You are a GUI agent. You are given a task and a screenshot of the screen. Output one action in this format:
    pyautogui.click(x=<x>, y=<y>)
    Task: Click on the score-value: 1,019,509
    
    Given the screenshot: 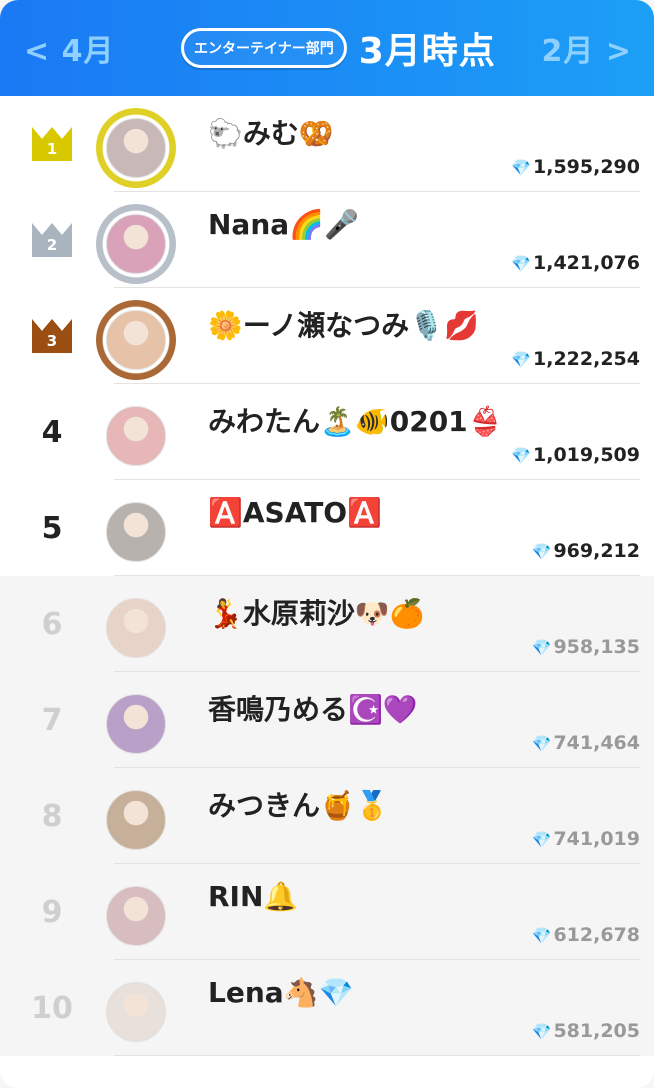 What is the action you would take?
    pyautogui.click(x=586, y=455)
    